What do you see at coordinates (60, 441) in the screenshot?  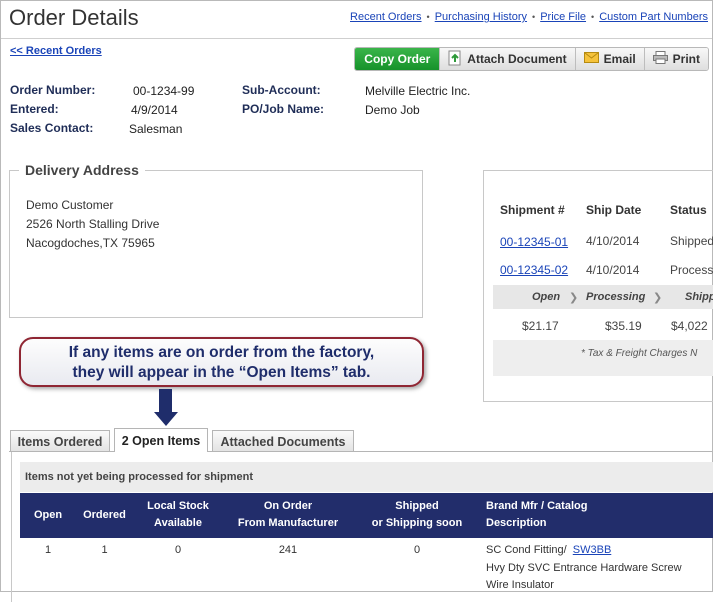 I see `tab-items-ordered: Items Ordered` at bounding box center [60, 441].